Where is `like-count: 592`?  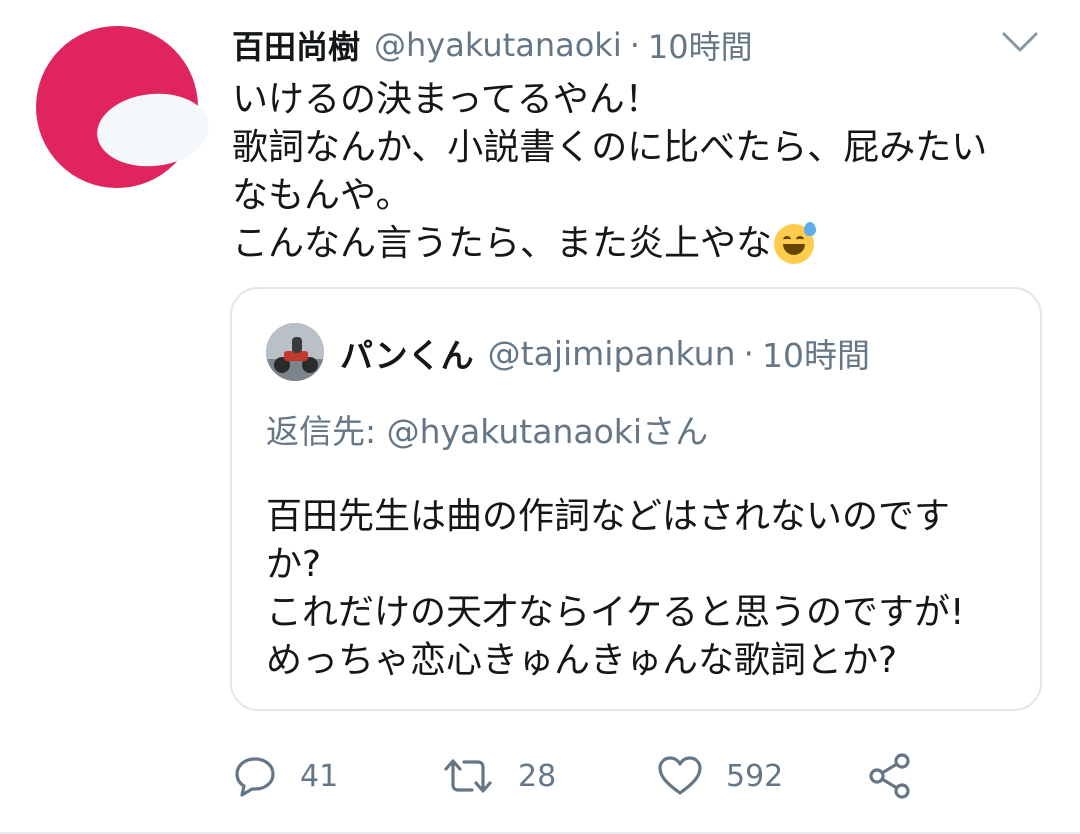
like-count: 592 is located at coordinates (755, 776).